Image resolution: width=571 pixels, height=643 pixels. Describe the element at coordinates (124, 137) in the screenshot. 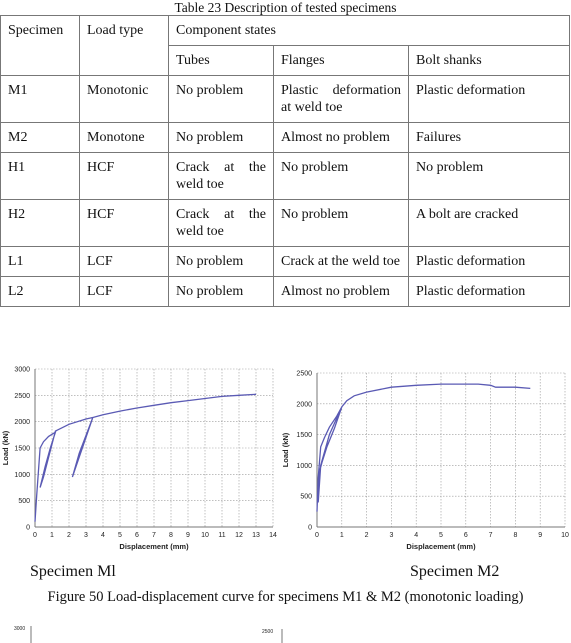

I see `cell-load-type: Monotone` at that location.